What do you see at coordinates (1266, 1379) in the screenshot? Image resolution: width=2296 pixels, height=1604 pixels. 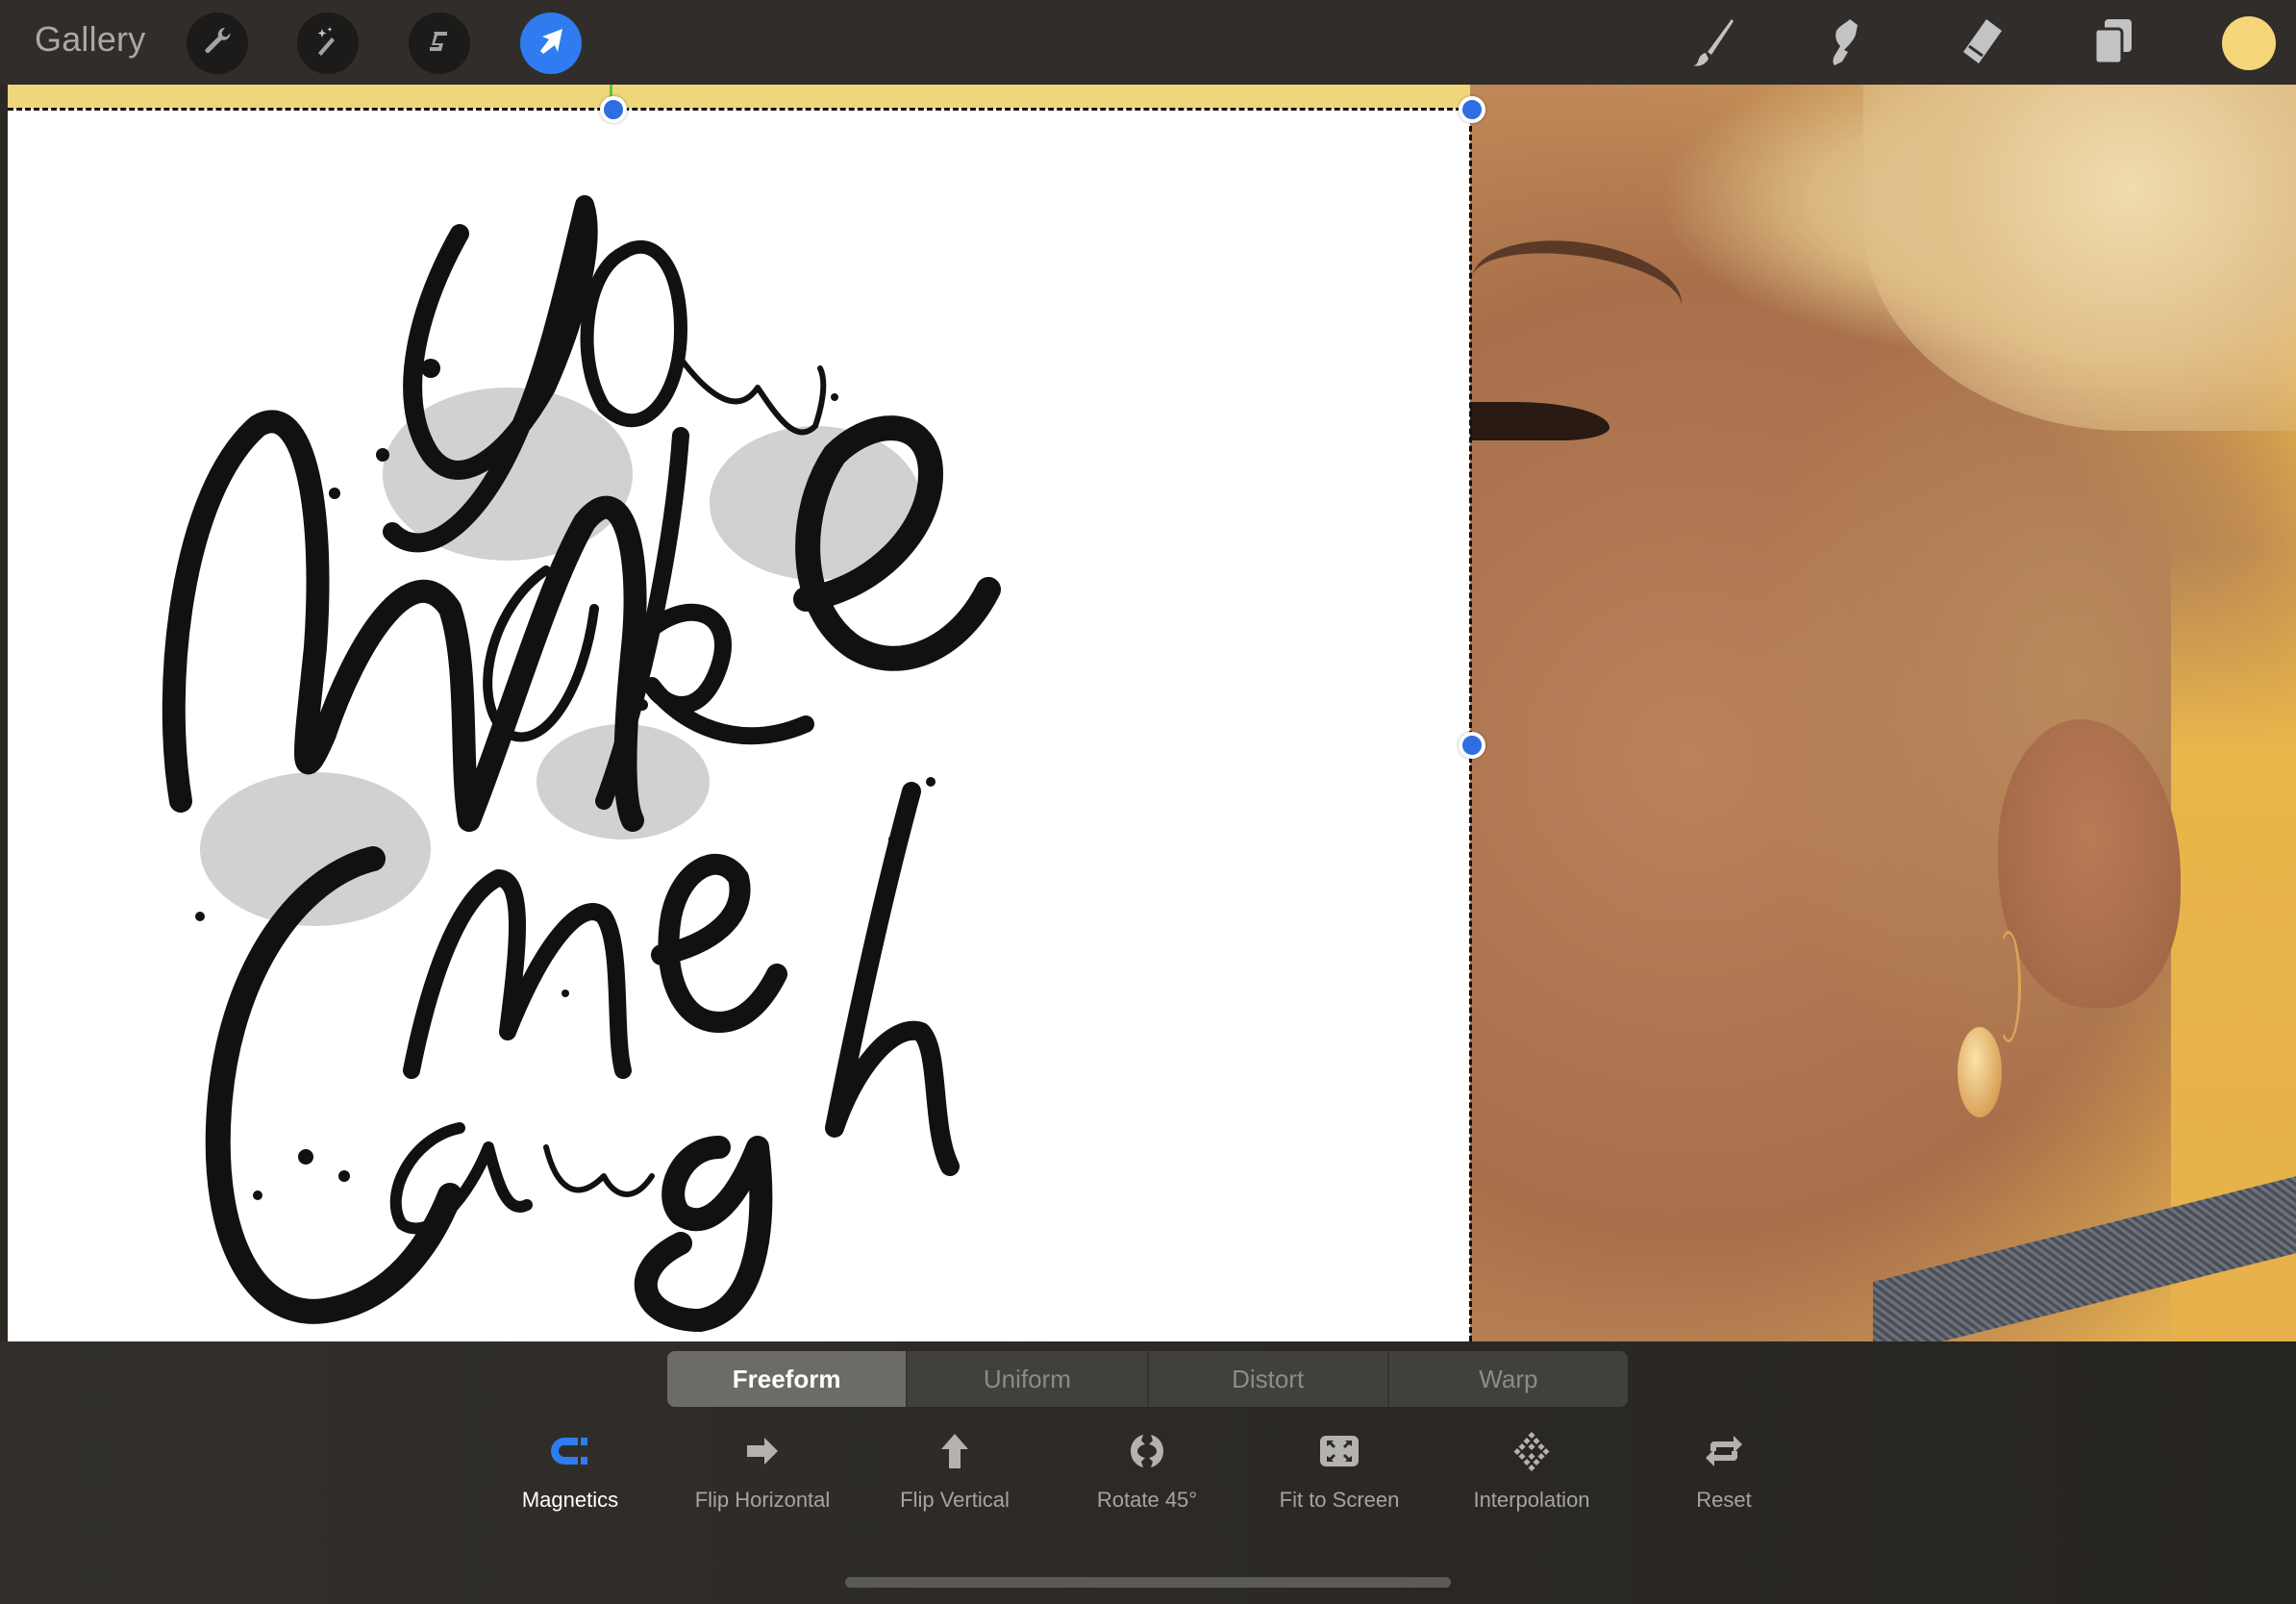 I see `mode-distort: Distort` at bounding box center [1266, 1379].